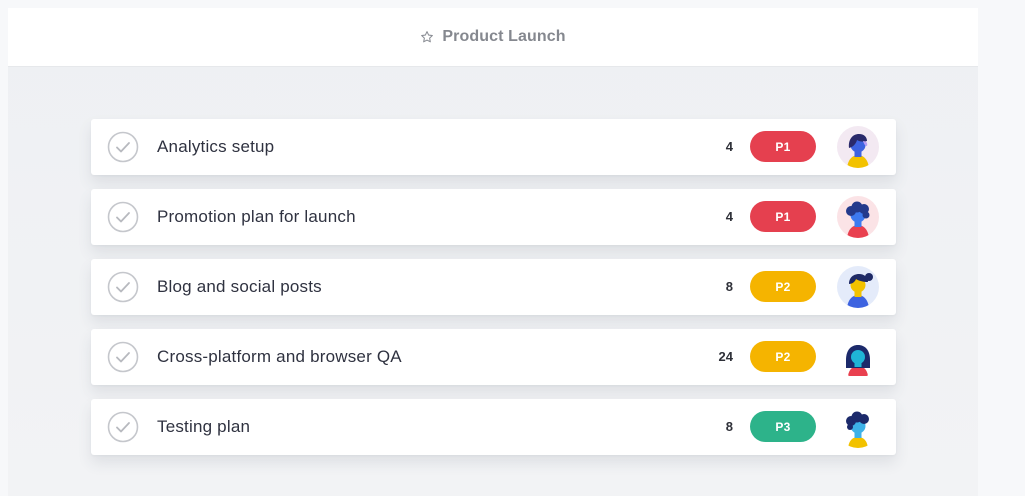 The image size is (1025, 496). I want to click on task-name: Blog and social posts, so click(239, 287).